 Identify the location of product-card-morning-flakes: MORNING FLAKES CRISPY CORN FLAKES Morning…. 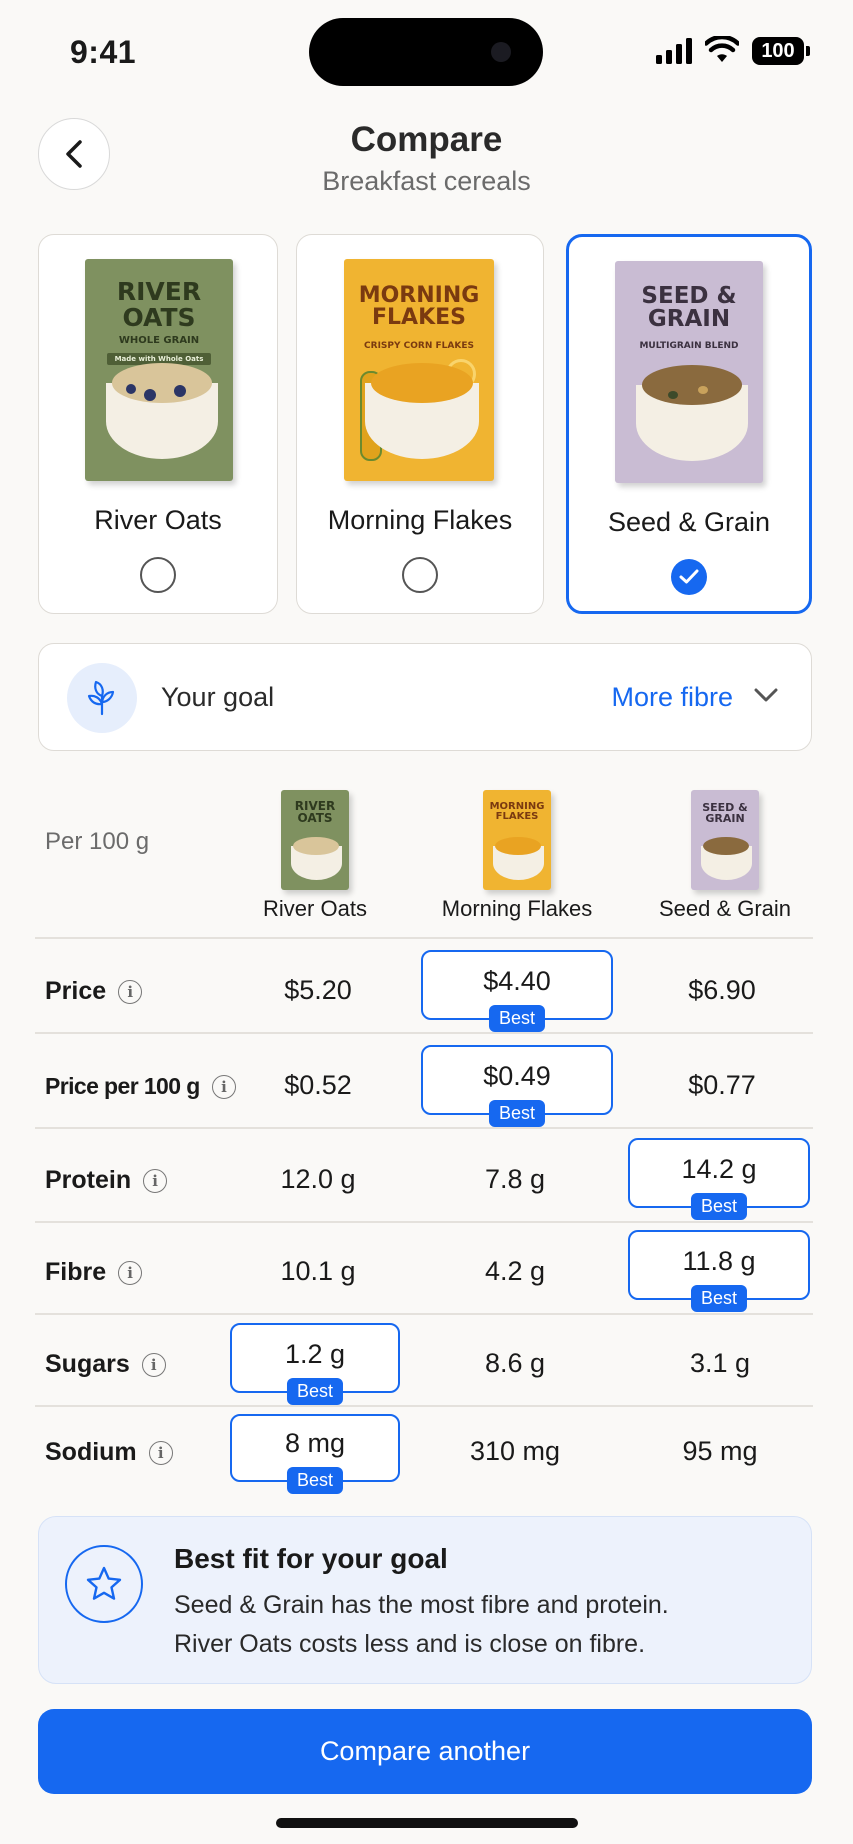
(420, 424).